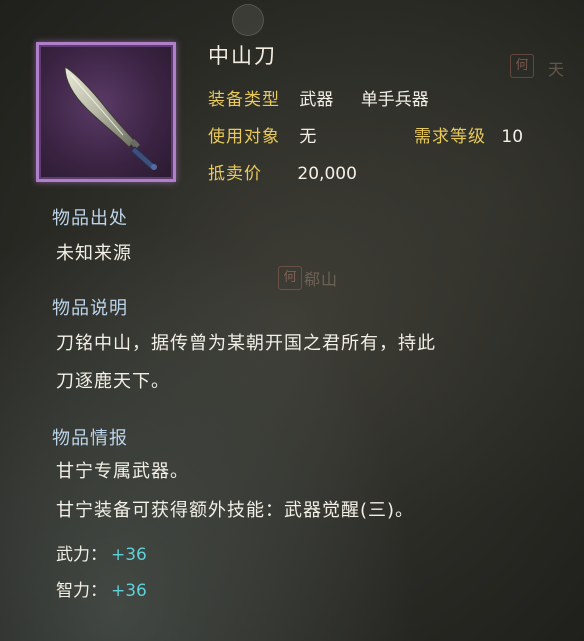  I want to click on description-line-2: 刀逐鹿天下。, so click(113, 381).